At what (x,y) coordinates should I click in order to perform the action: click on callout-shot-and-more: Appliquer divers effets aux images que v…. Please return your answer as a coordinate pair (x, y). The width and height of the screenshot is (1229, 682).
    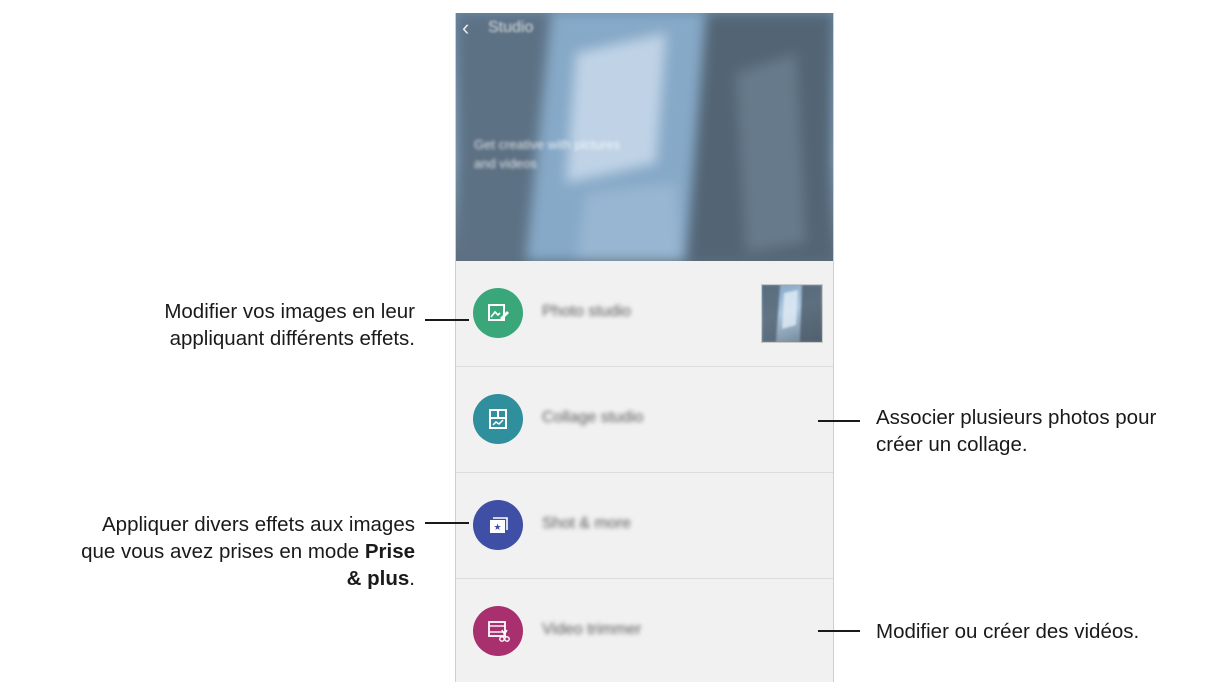
    Looking at the image, I should click on (207, 551).